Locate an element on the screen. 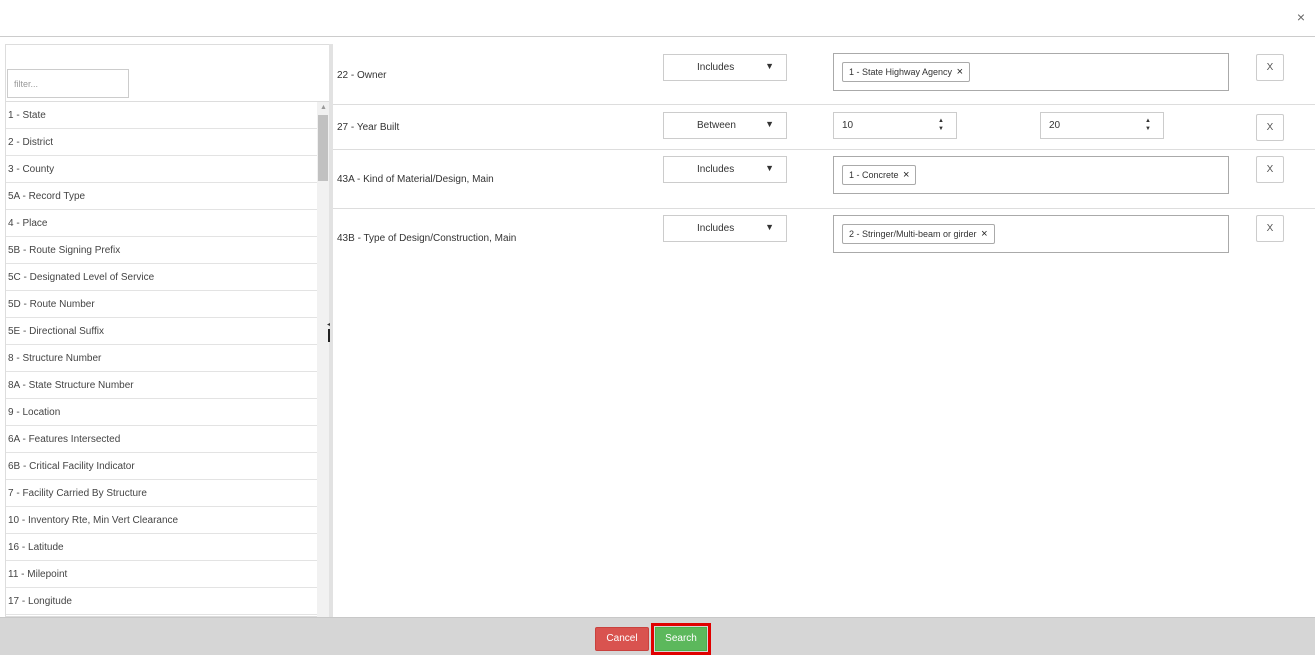 The image size is (1315, 655). criteria-row-year-built: 27 - Year Built Between ▼ 10 ▲ ▼ 20 ▲ ▼ X is located at coordinates (824, 127).